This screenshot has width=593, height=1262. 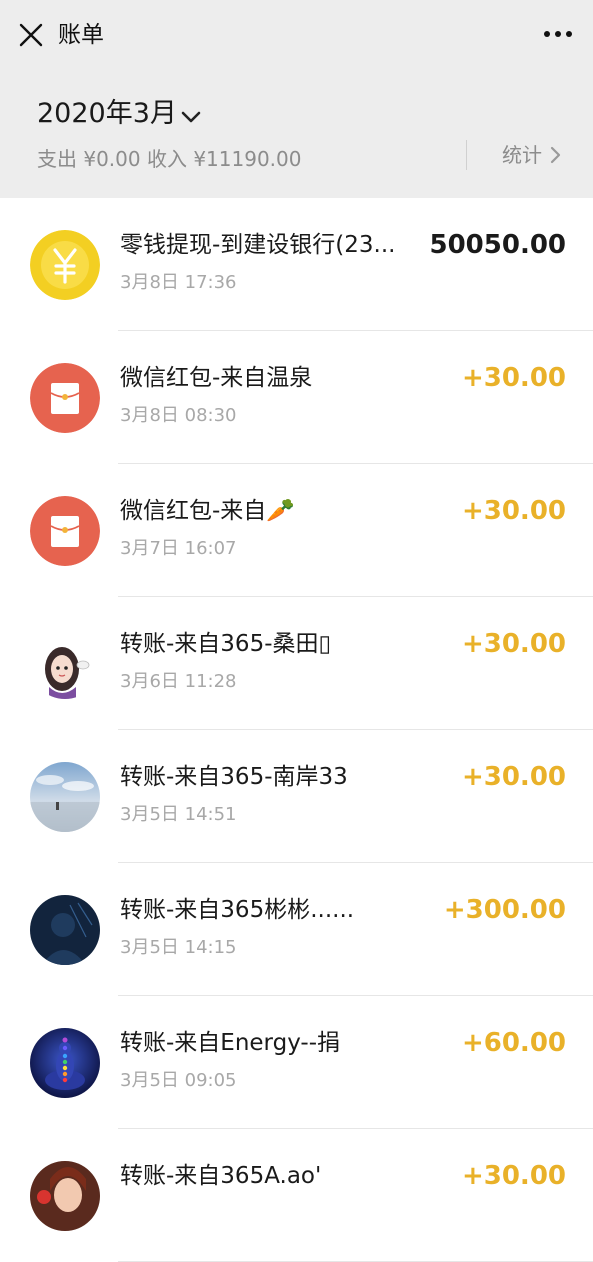 What do you see at coordinates (296, 134) in the screenshot?
I see `month-summary-section: 2020年3月 支出 ¥0.00 收入 ¥11190.00 统计` at bounding box center [296, 134].